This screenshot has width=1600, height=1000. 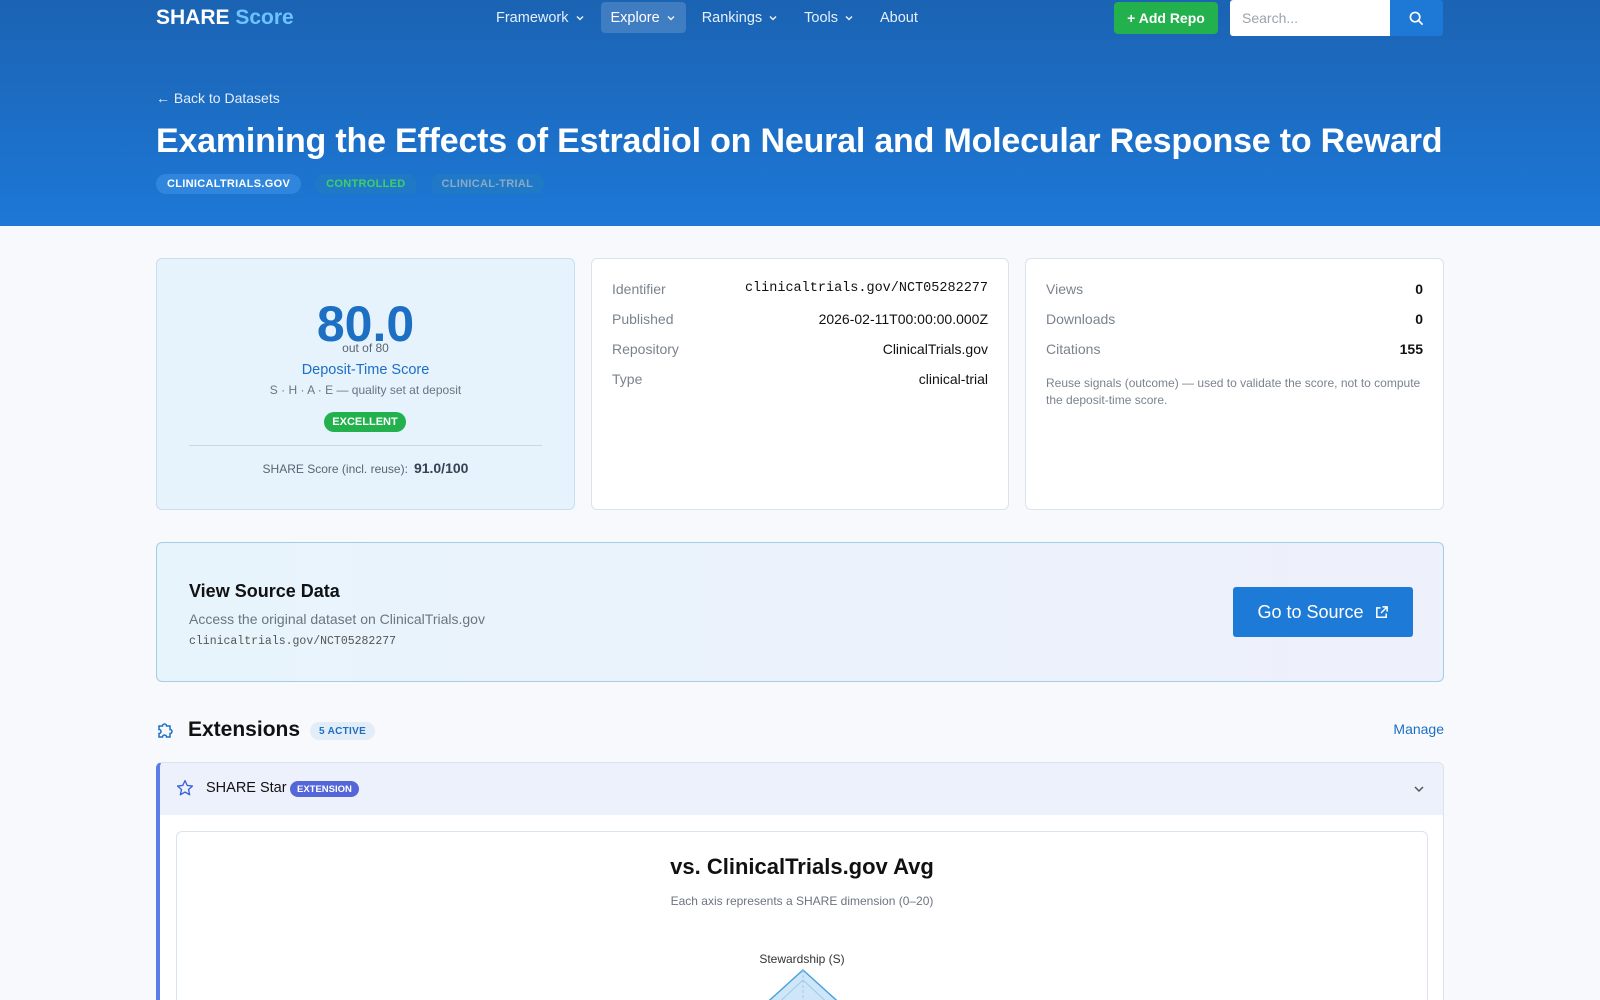 I want to click on reuse-row-citations: Citations 155, so click(x=1234, y=349).